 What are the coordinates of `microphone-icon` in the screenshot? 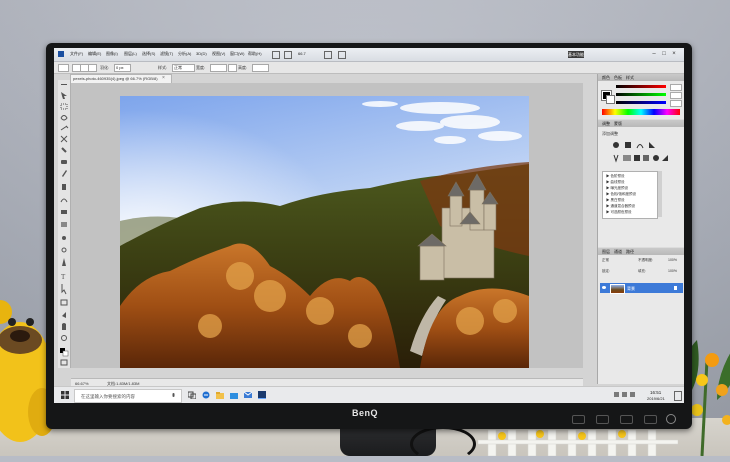 It's located at (173, 396).